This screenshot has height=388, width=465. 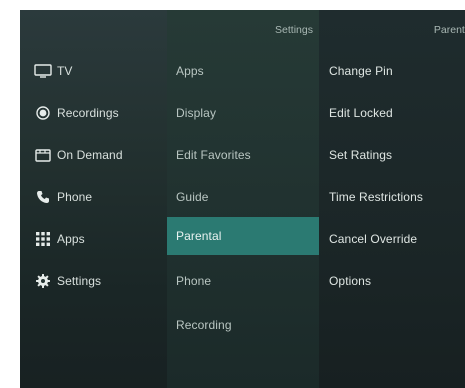 I want to click on parental-item-options: Options, so click(x=392, y=281).